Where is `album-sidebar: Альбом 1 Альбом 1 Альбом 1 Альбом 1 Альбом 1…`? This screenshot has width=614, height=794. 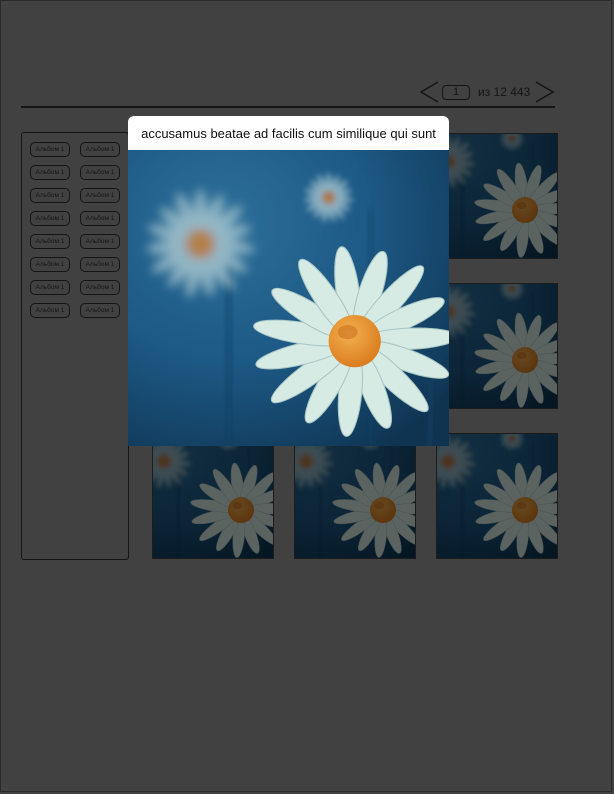 album-sidebar: Альбом 1 Альбом 1 Альбом 1 Альбом 1 Альбом 1… is located at coordinates (75, 346).